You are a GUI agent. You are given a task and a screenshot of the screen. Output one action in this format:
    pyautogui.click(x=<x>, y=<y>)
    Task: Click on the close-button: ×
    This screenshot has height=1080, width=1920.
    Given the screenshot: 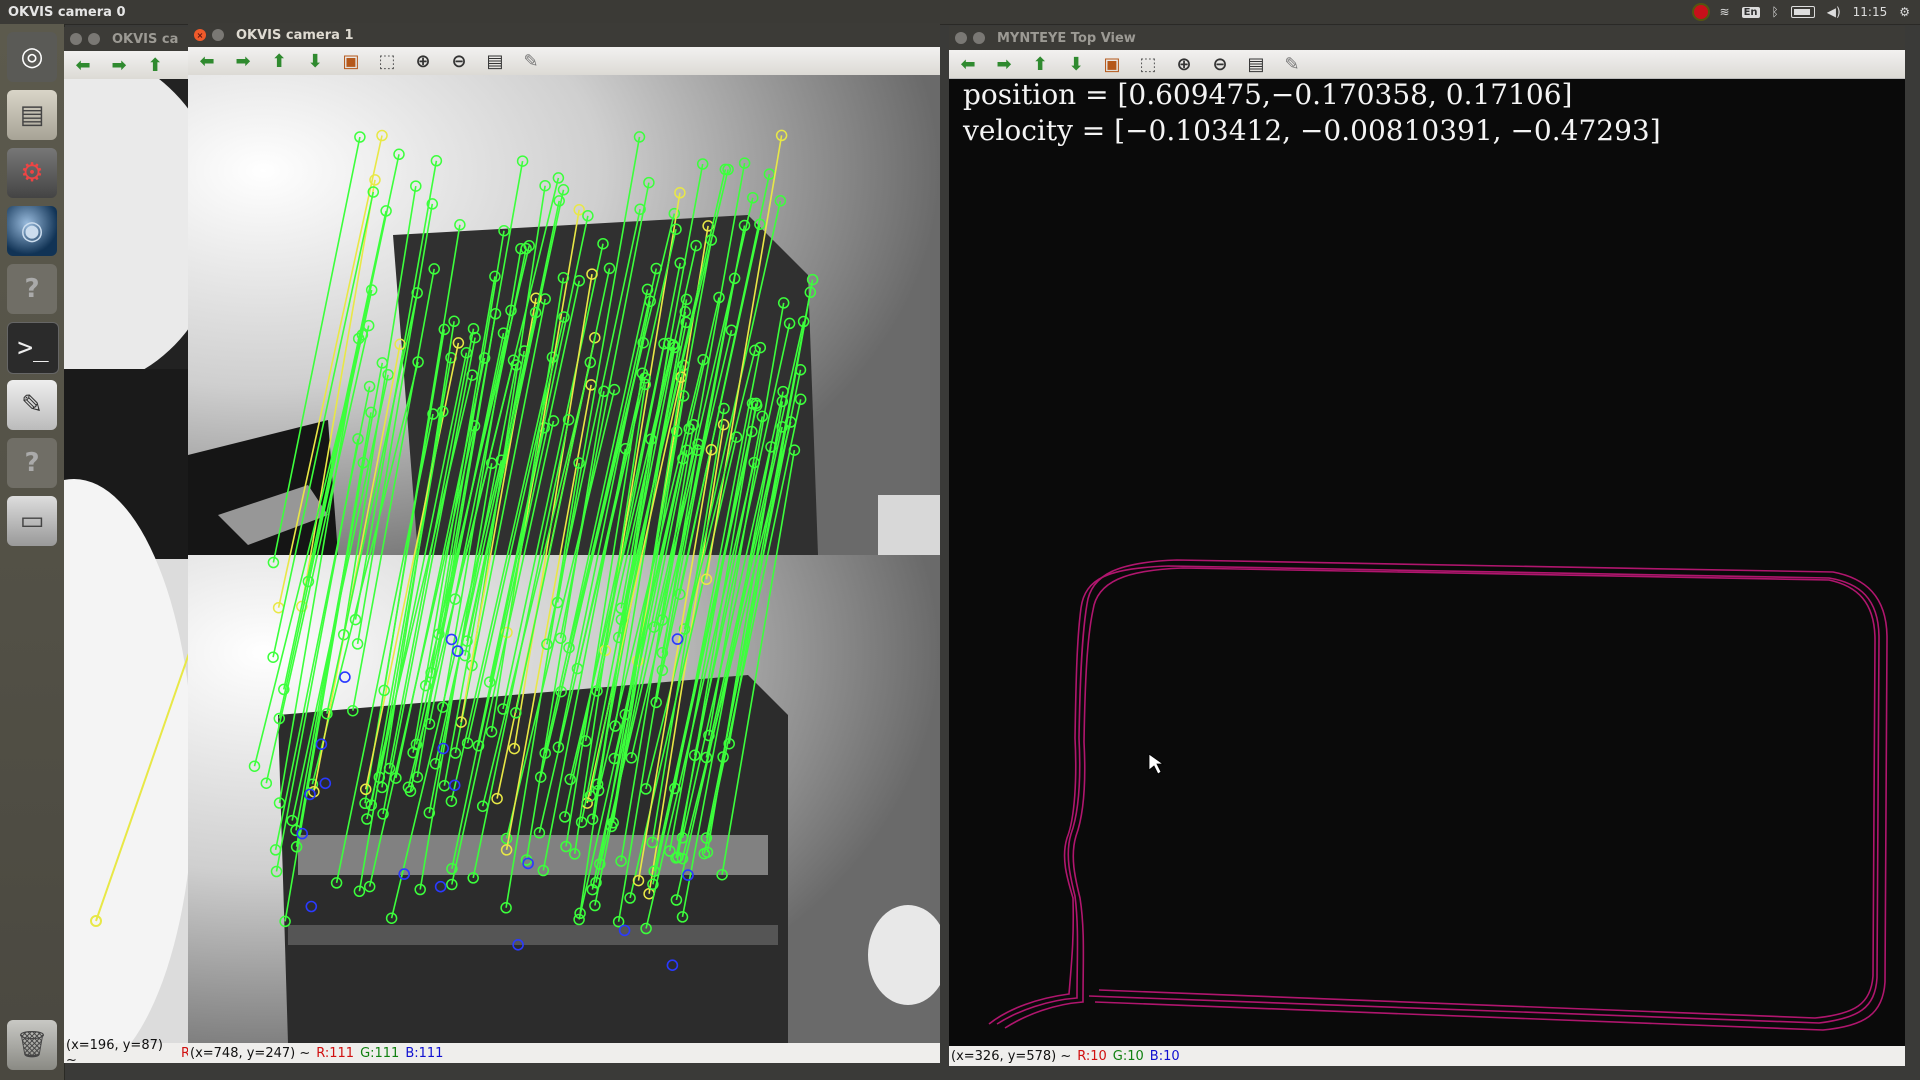 What is the action you would take?
    pyautogui.click(x=200, y=35)
    